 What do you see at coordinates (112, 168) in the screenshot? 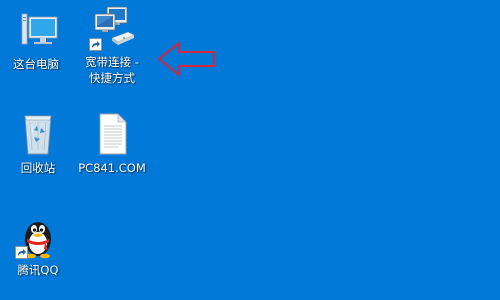
I see `text-file-label: PC841.COM` at bounding box center [112, 168].